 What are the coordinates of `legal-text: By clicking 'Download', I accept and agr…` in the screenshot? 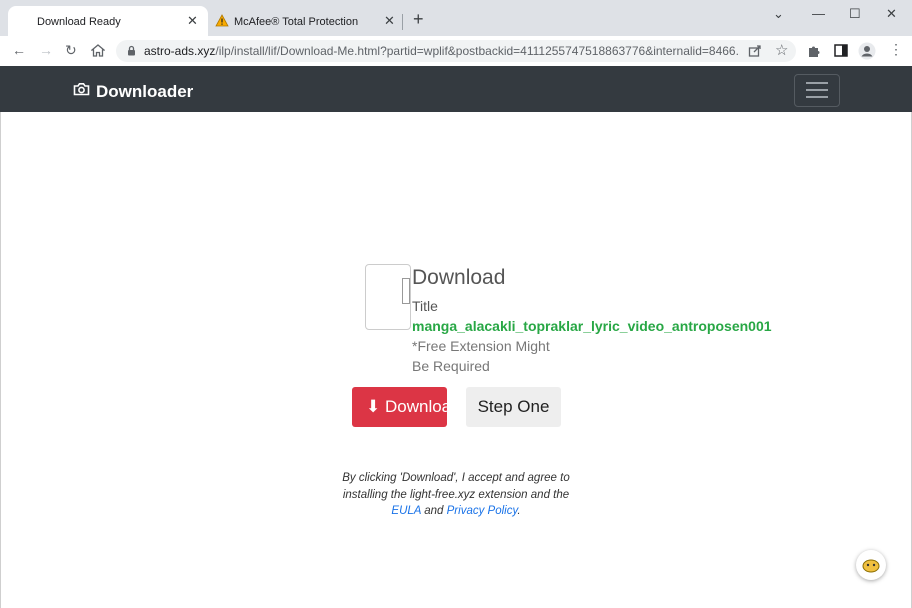 It's located at (456, 495).